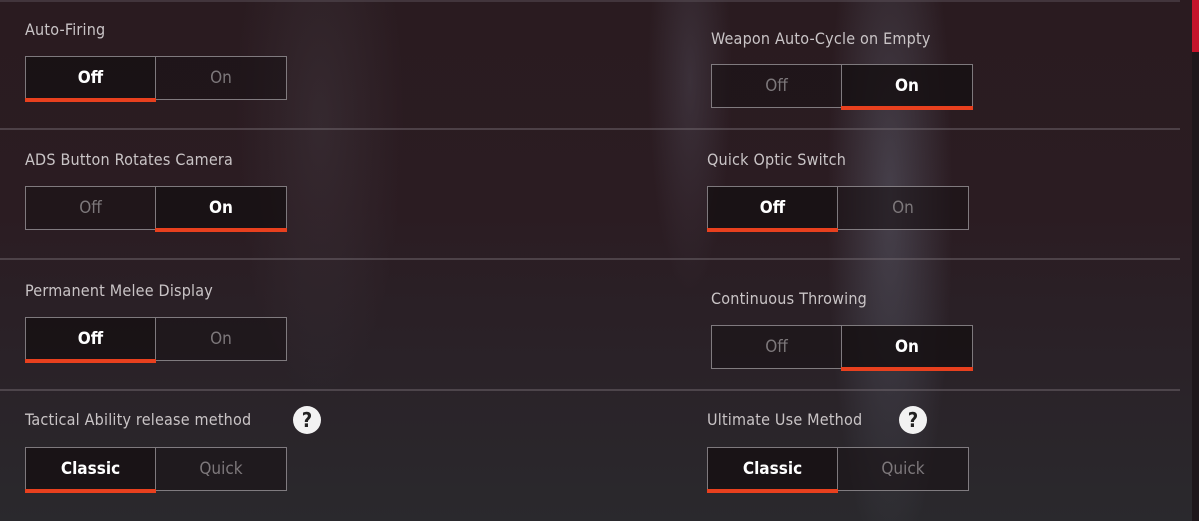  What do you see at coordinates (65, 29) in the screenshot?
I see `setting-label: Auto-Firing` at bounding box center [65, 29].